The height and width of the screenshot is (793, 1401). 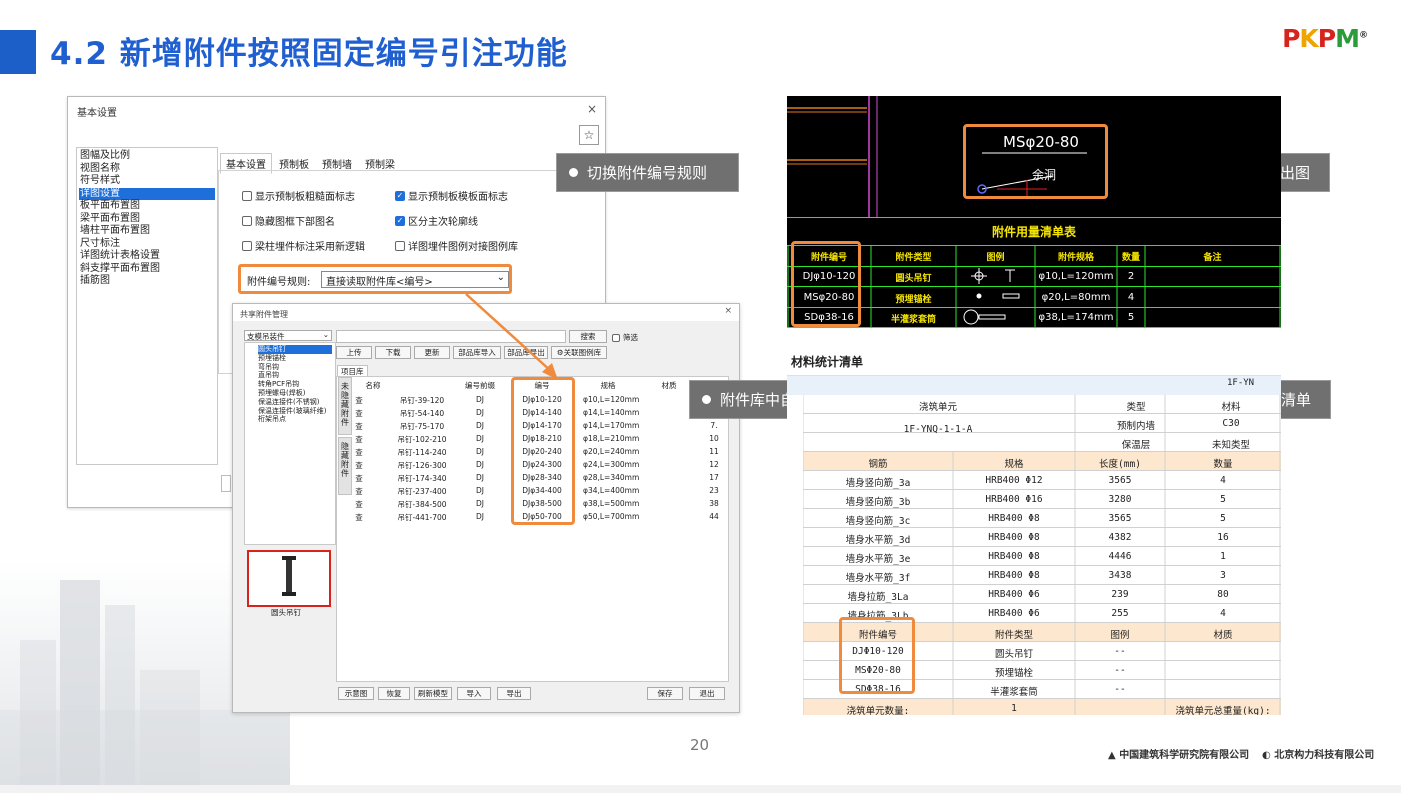 What do you see at coordinates (436, 220) in the screenshot?
I see `checkbox-outline: ✓ 区分主次轮廓线` at bounding box center [436, 220].